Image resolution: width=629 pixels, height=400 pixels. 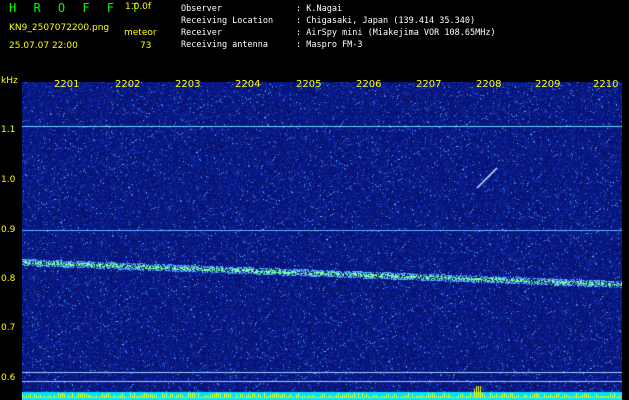 What do you see at coordinates (128, 84) in the screenshot?
I see `x-tick: 2202` at bounding box center [128, 84].